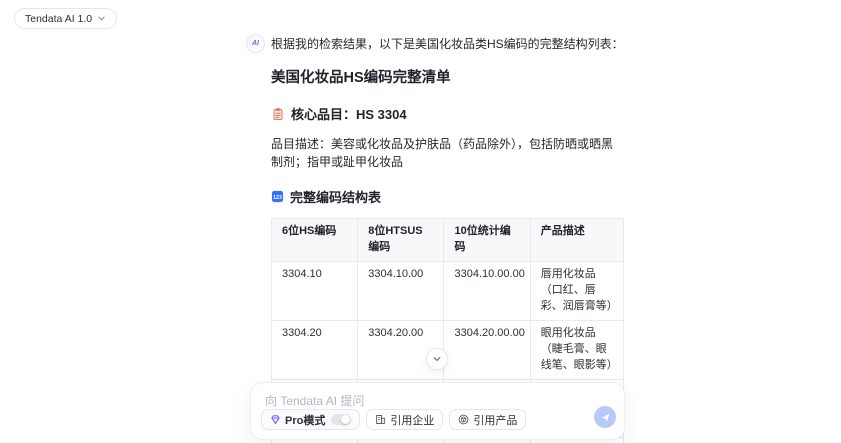  What do you see at coordinates (361, 78) in the screenshot?
I see `message-title: 美国化妆品HS编码完整清单` at bounding box center [361, 78].